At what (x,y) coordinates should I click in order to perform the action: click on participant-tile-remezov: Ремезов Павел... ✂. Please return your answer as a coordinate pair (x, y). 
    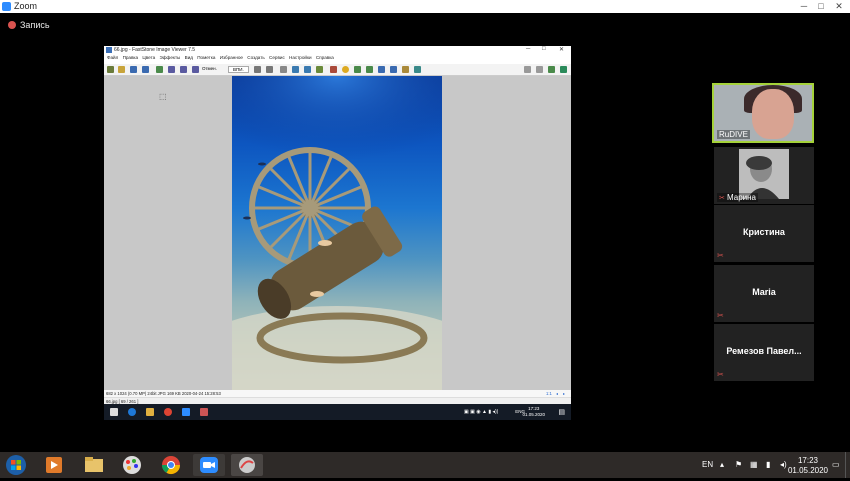
    Looking at the image, I should click on (764, 352).